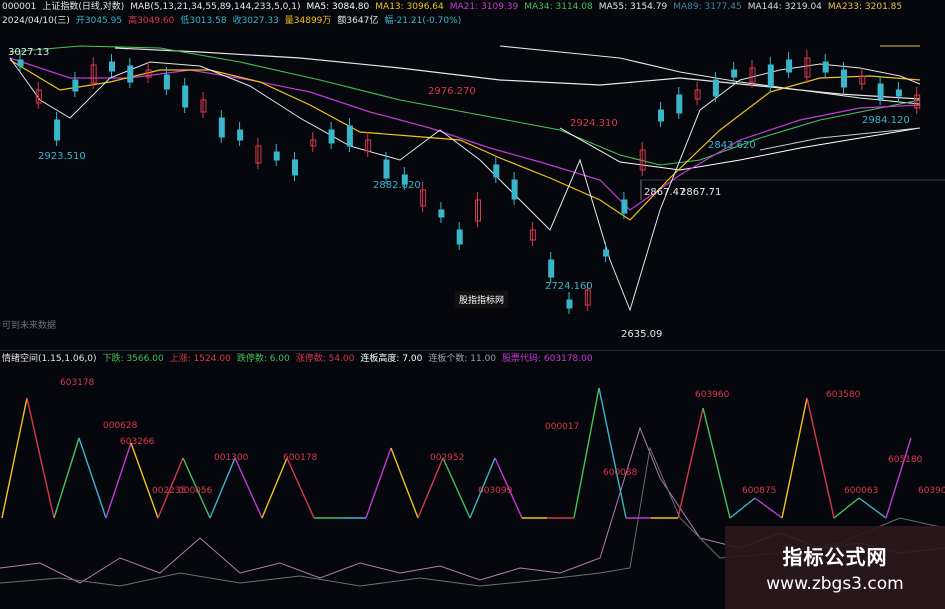 The width and height of the screenshot is (945, 609). Describe the element at coordinates (931, 491) in the screenshot. I see `stock-code-label: 603900` at that location.